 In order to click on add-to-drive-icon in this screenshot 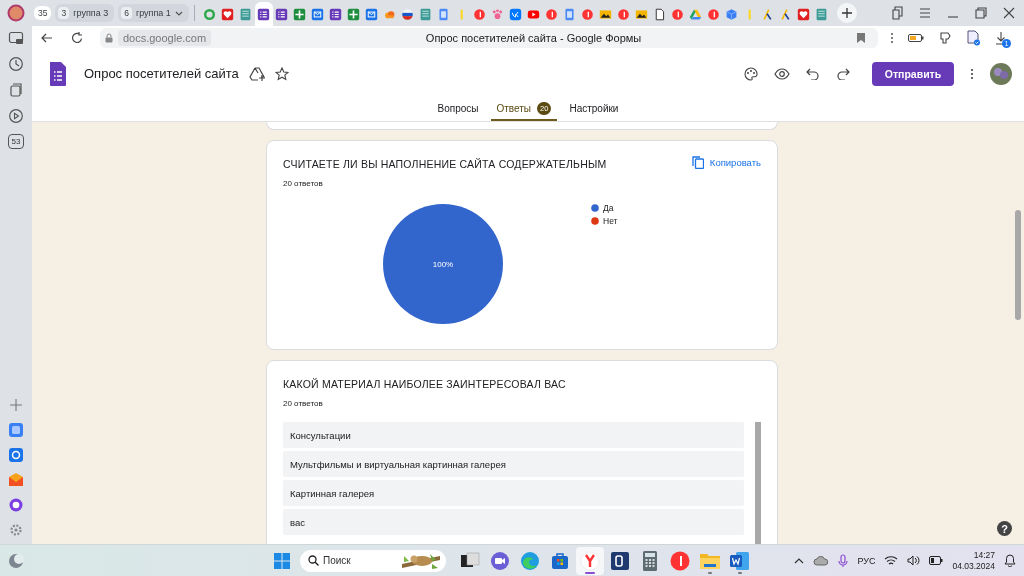, I will do `click(256, 73)`.